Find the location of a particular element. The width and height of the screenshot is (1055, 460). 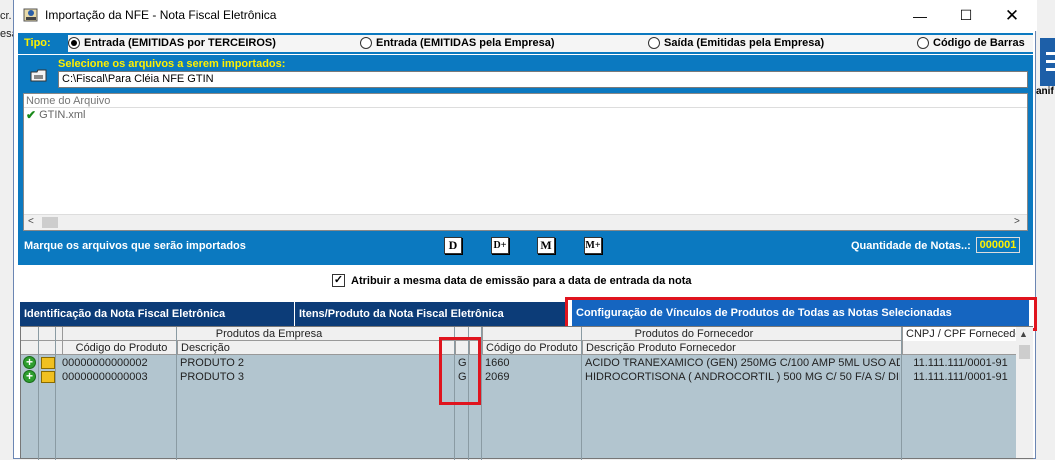

group-cnpj: CNPJ / CPF Fornecedor is located at coordinates (959, 334).